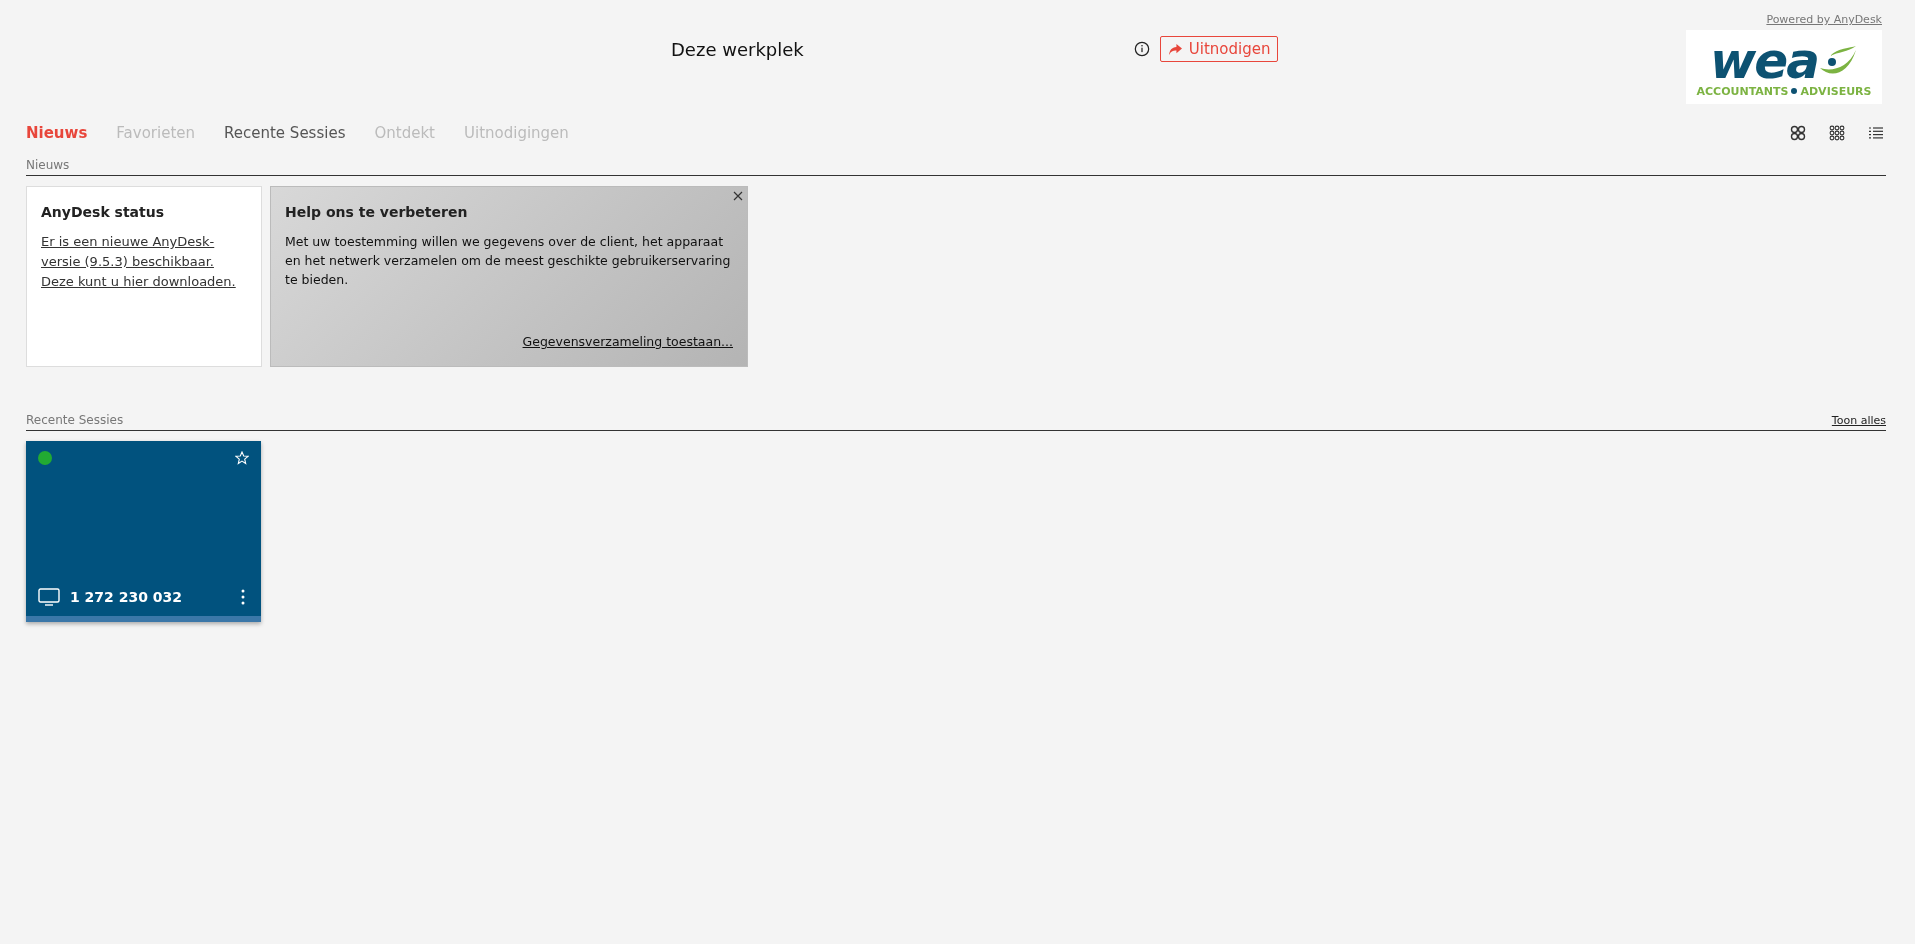 This screenshot has width=1915, height=944. I want to click on download-link: Er is een nieuwe AnyDesk-versie (9.5.3) beschikbaar. Deze kunt u hier downloaden., so click(144, 262).